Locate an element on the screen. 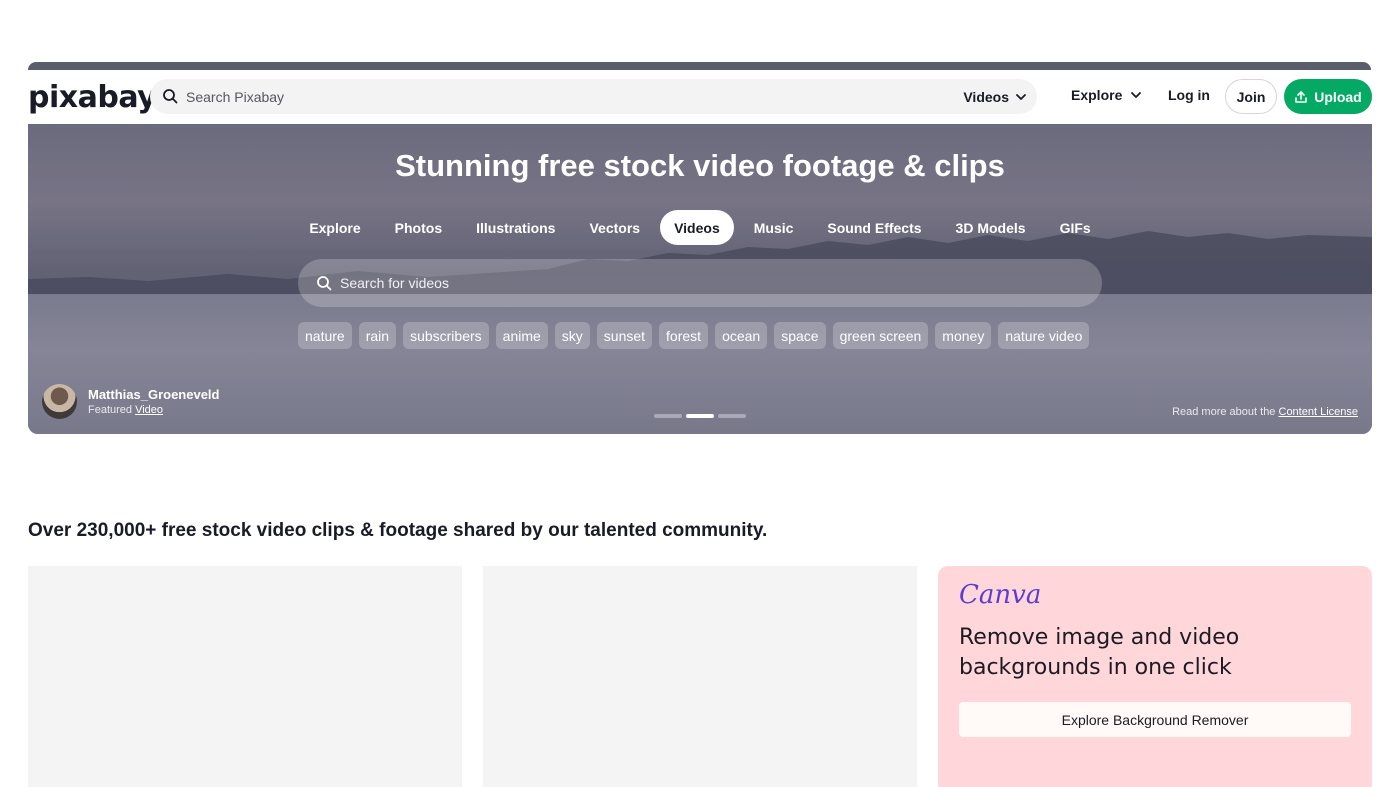 The width and height of the screenshot is (1400, 787). featured-credit: Matthias_Groeneveld Featured Video is located at coordinates (131, 401).